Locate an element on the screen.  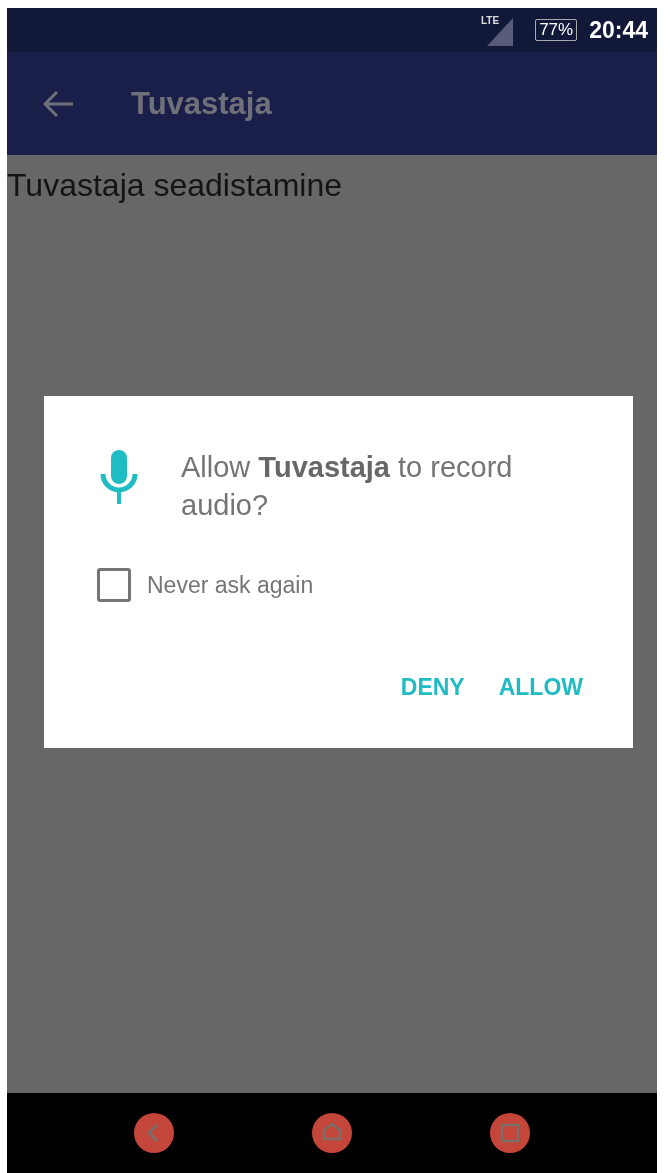
dialog-message: Allow Tuvastaja to record audio? is located at coordinates (347, 486).